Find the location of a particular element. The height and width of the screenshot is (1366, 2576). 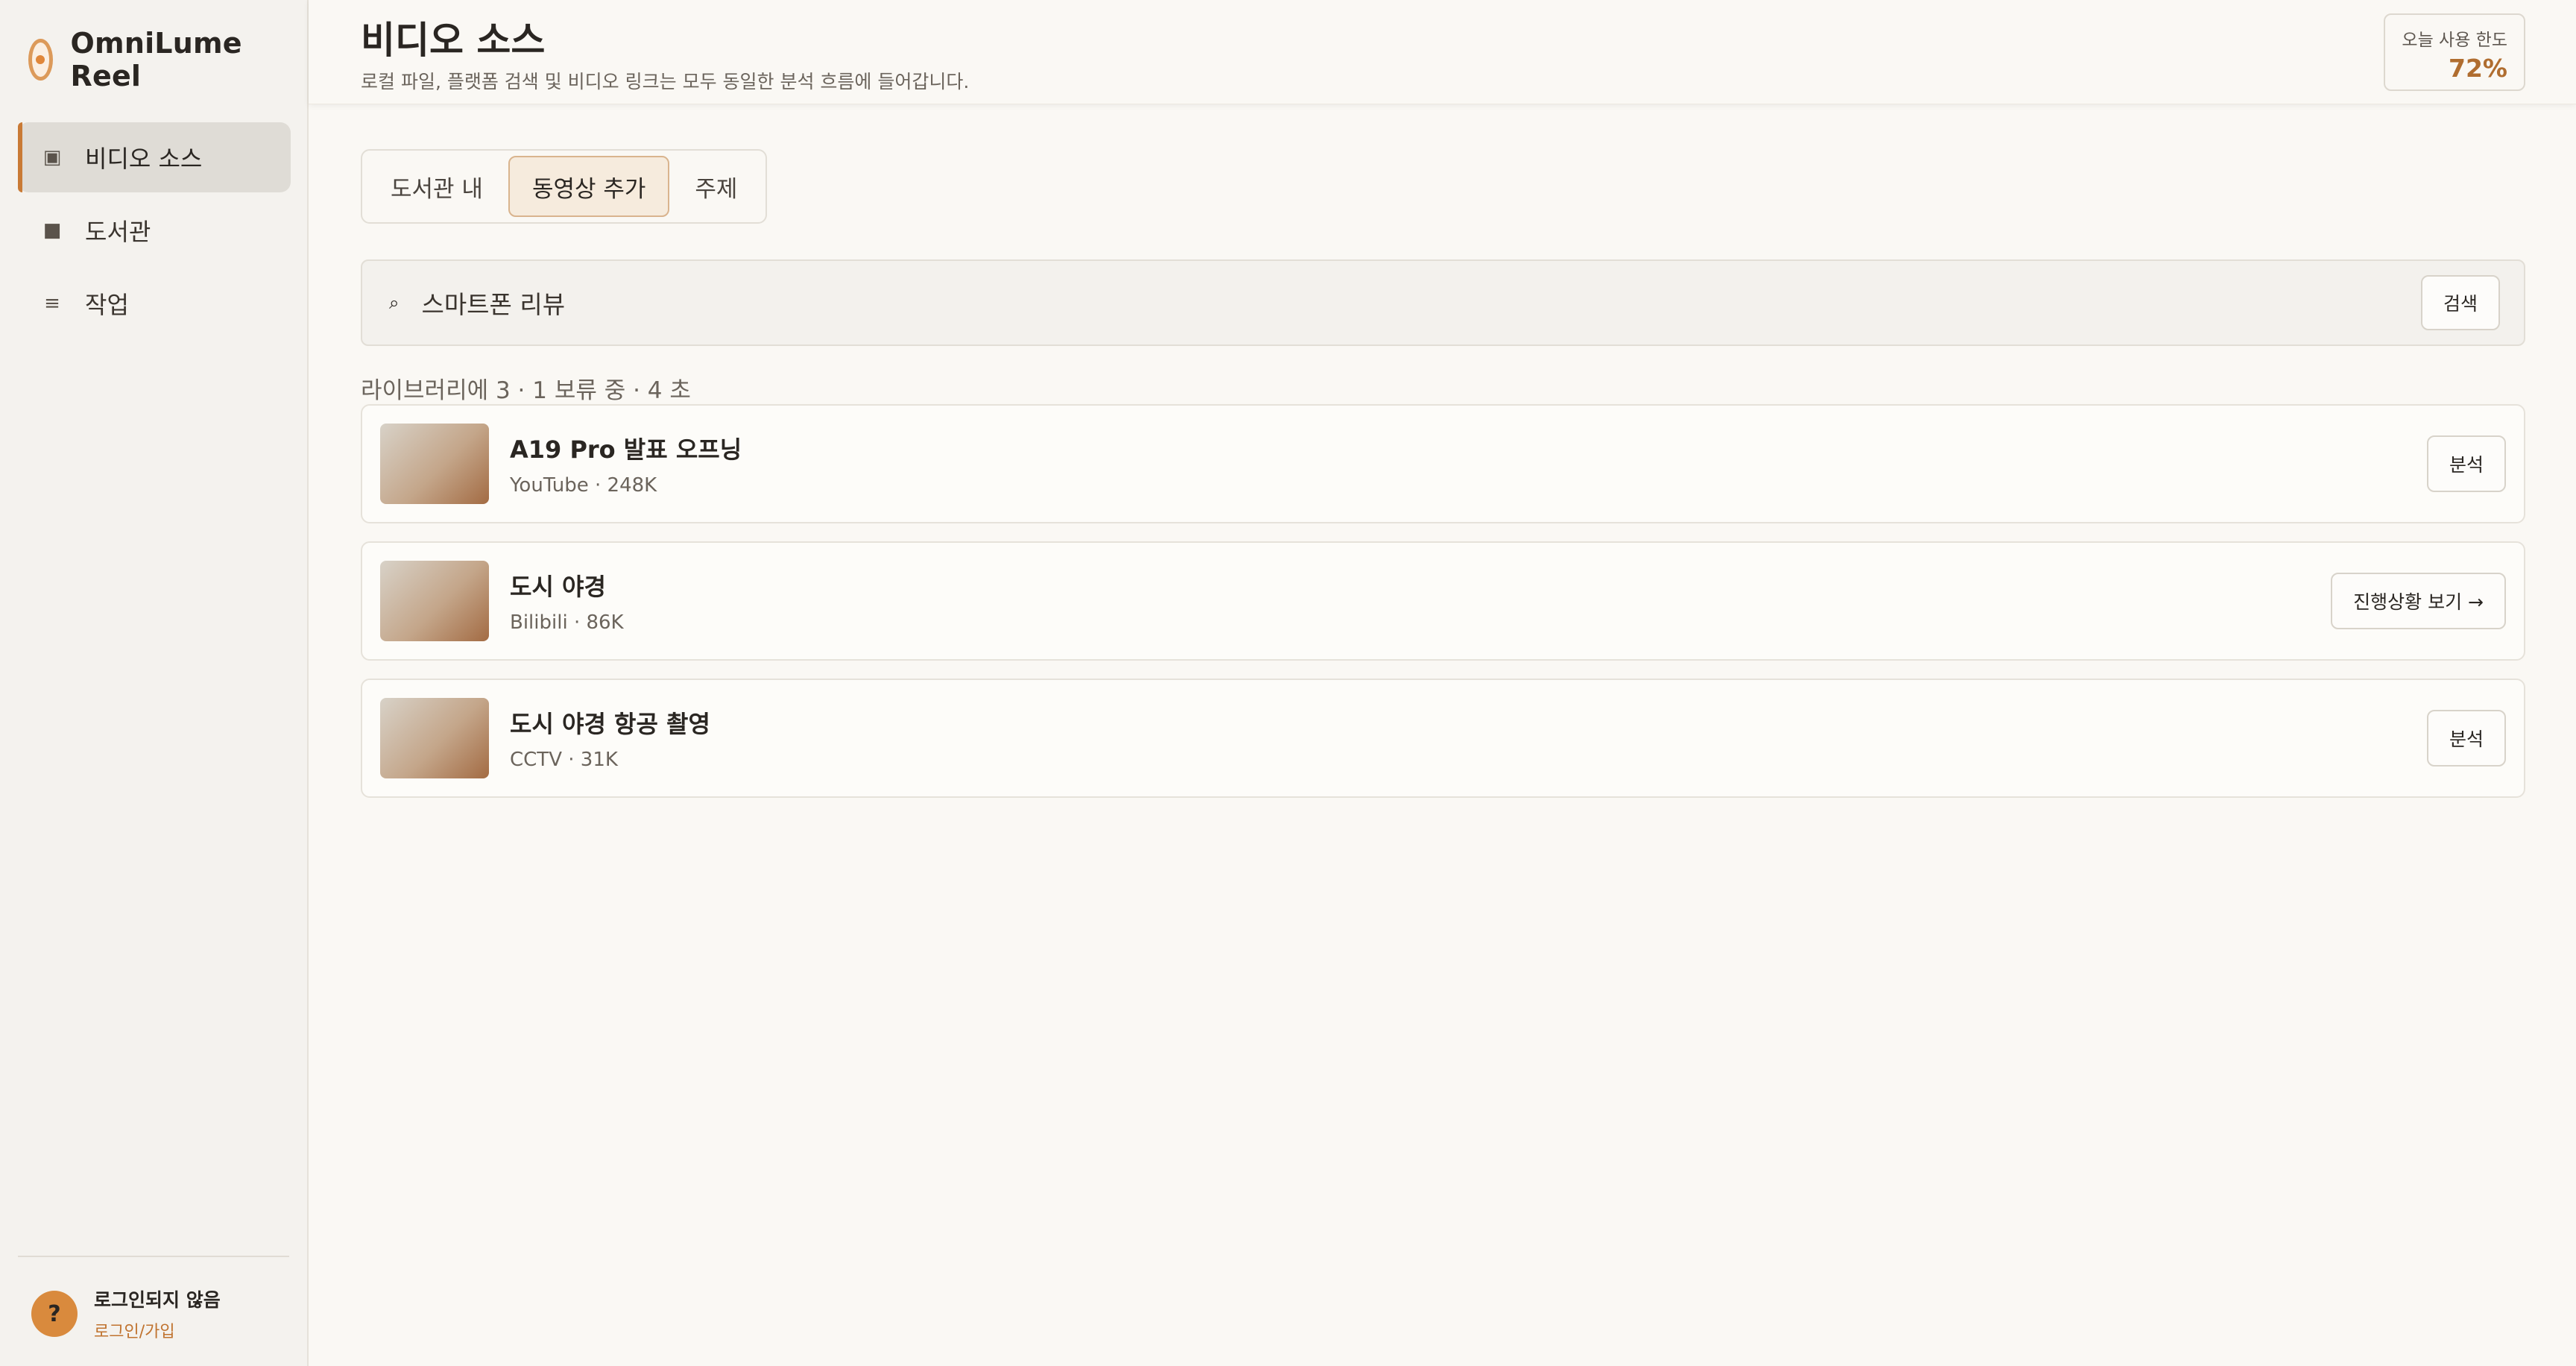

video-source-icon: ▣ is located at coordinates (52, 157).